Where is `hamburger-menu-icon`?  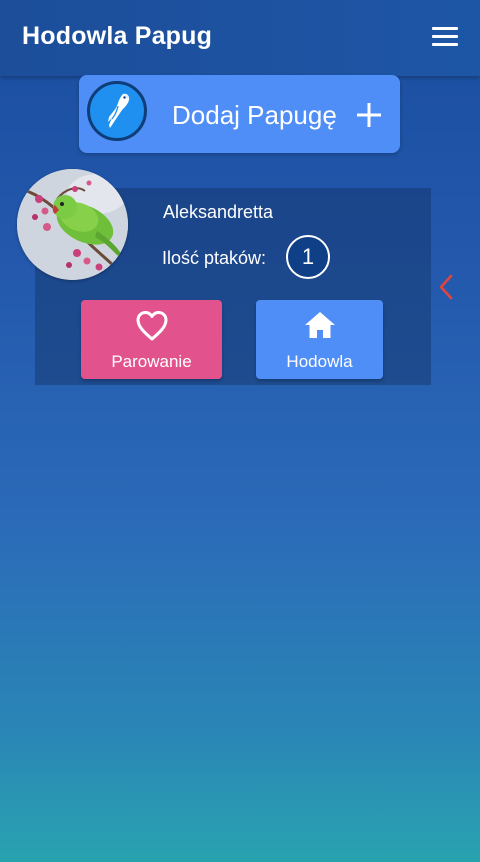 hamburger-menu-icon is located at coordinates (445, 37).